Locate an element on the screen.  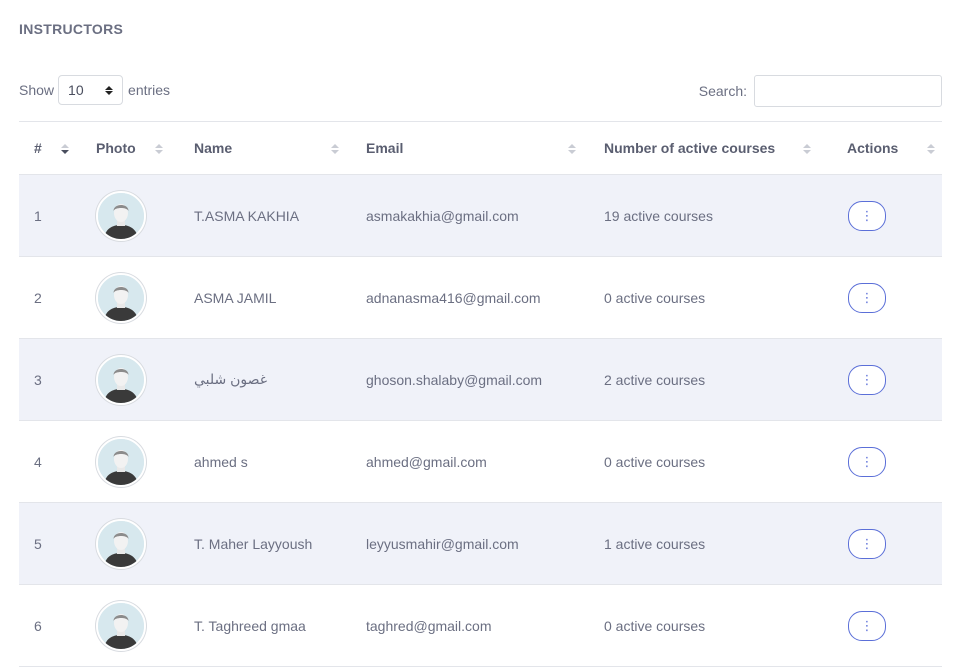
entries-label: entries is located at coordinates (149, 90).